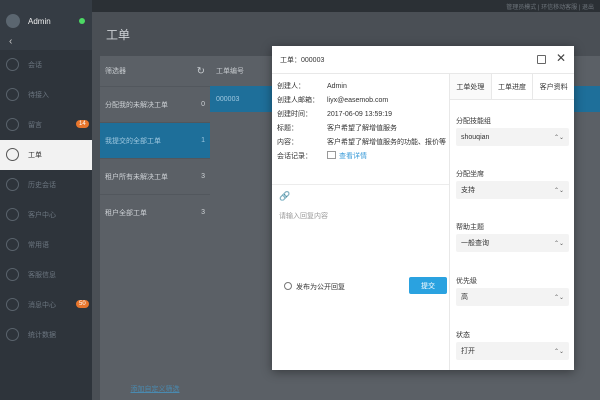 This screenshot has height=400, width=600. I want to click on sidebar-header: Admin ‹, so click(46, 25).